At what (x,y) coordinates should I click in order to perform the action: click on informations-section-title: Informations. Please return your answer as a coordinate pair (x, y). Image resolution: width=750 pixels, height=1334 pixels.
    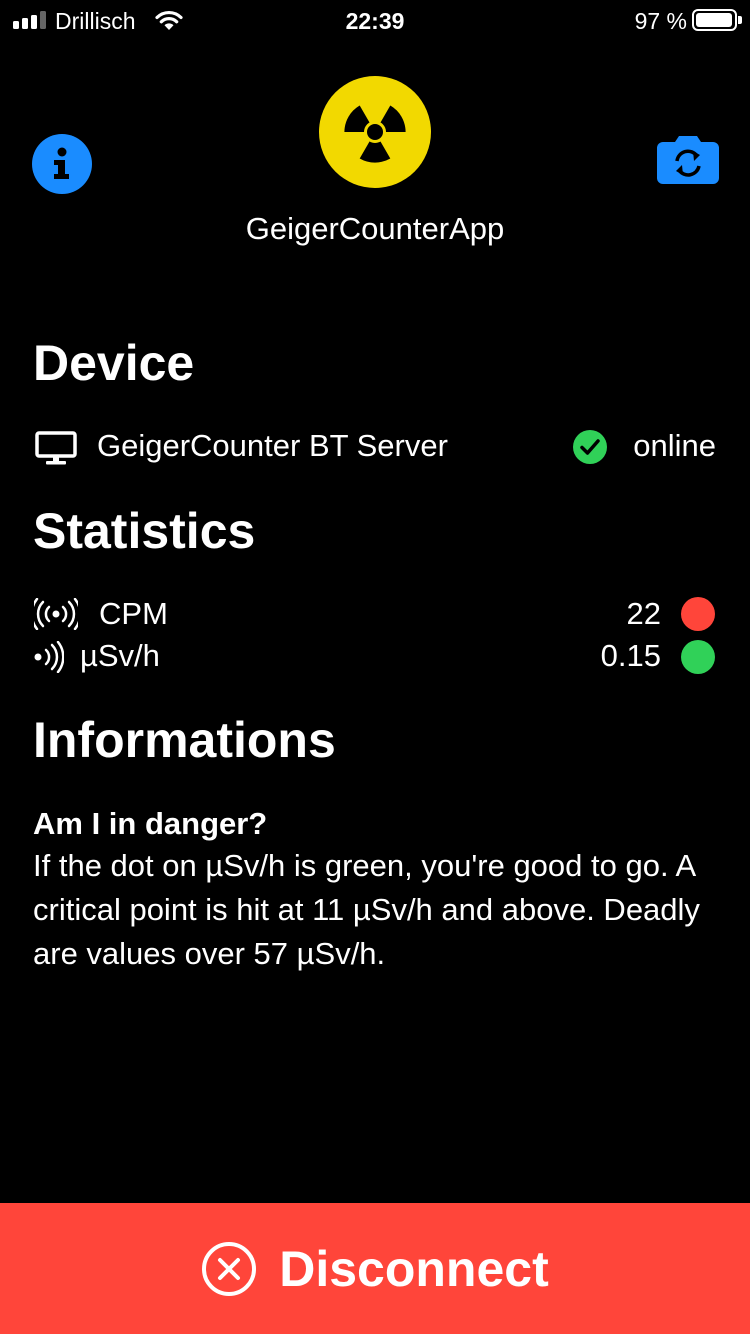
    Looking at the image, I should click on (184, 740).